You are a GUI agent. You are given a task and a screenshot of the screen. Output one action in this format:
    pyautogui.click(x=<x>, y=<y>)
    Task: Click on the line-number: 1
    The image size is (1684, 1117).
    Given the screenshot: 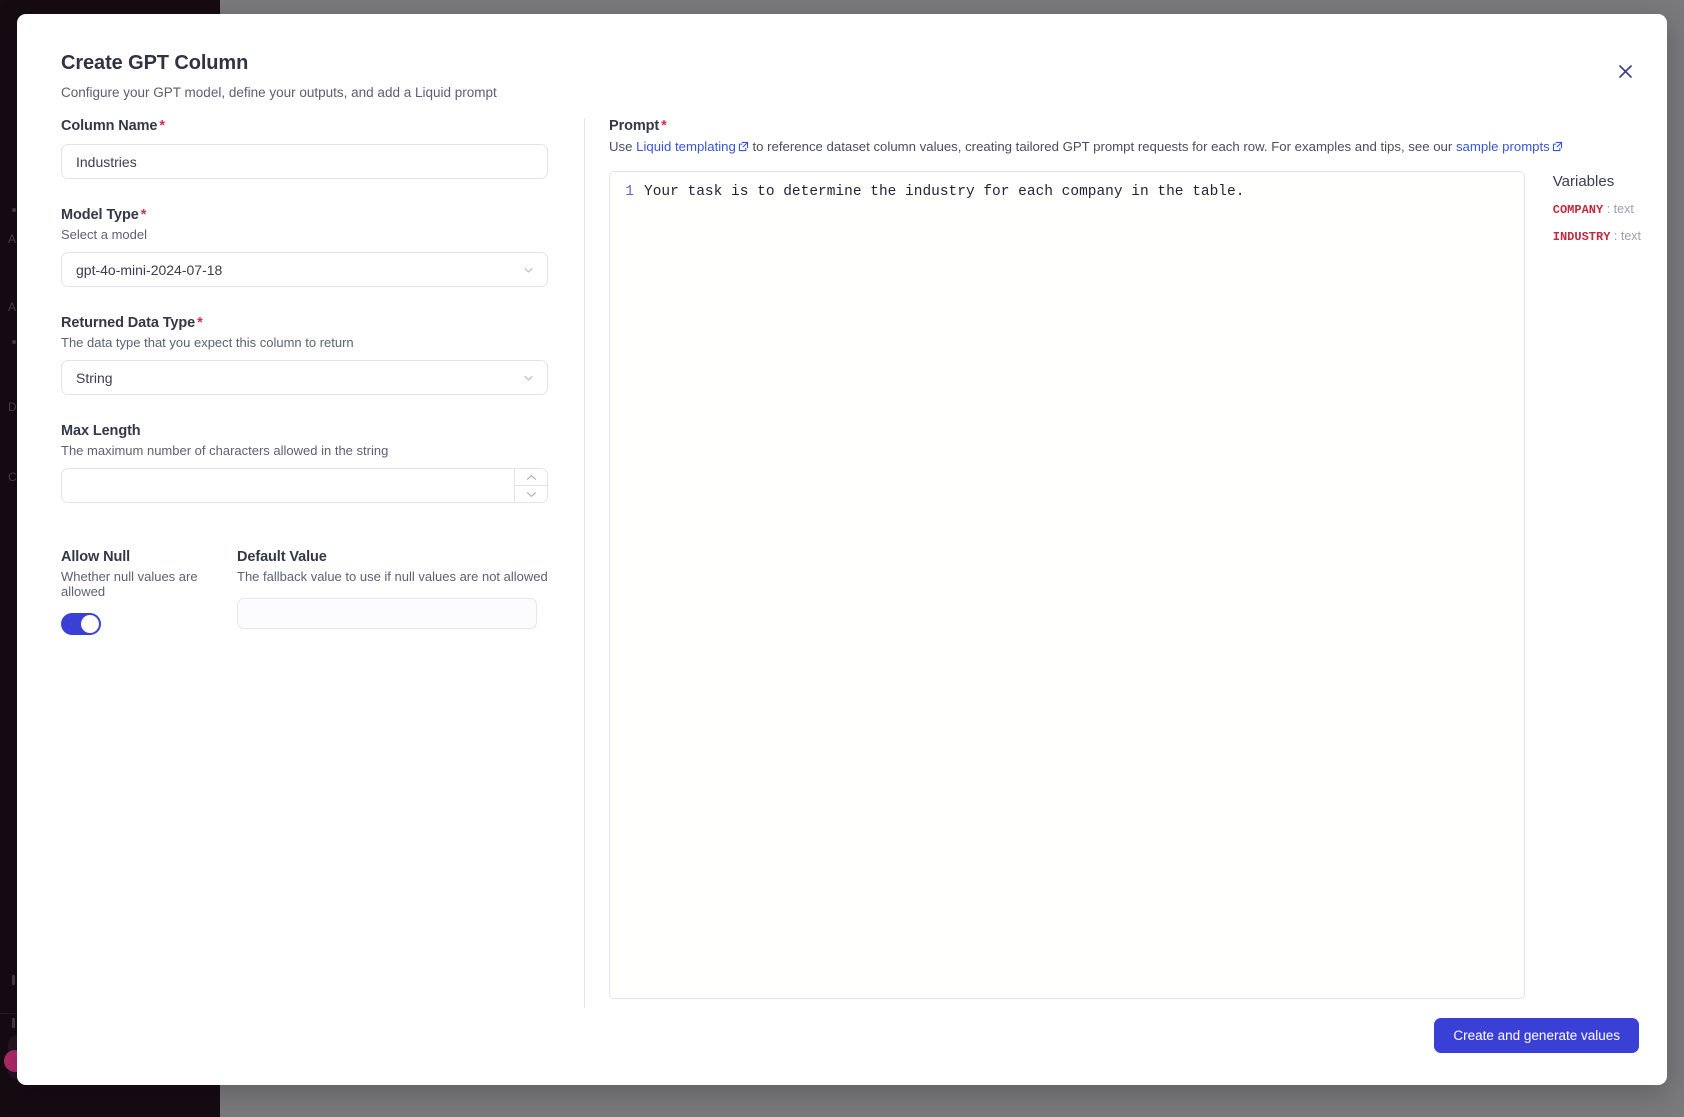 What is the action you would take?
    pyautogui.click(x=629, y=192)
    